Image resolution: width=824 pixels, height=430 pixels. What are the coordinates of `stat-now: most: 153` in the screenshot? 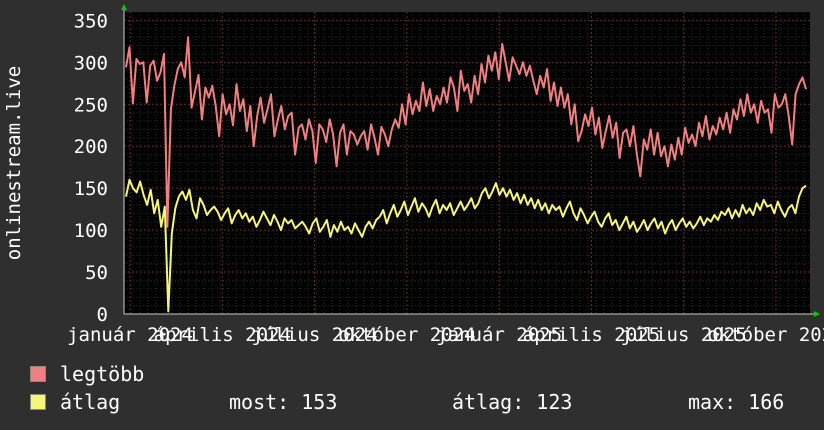 It's located at (283, 402).